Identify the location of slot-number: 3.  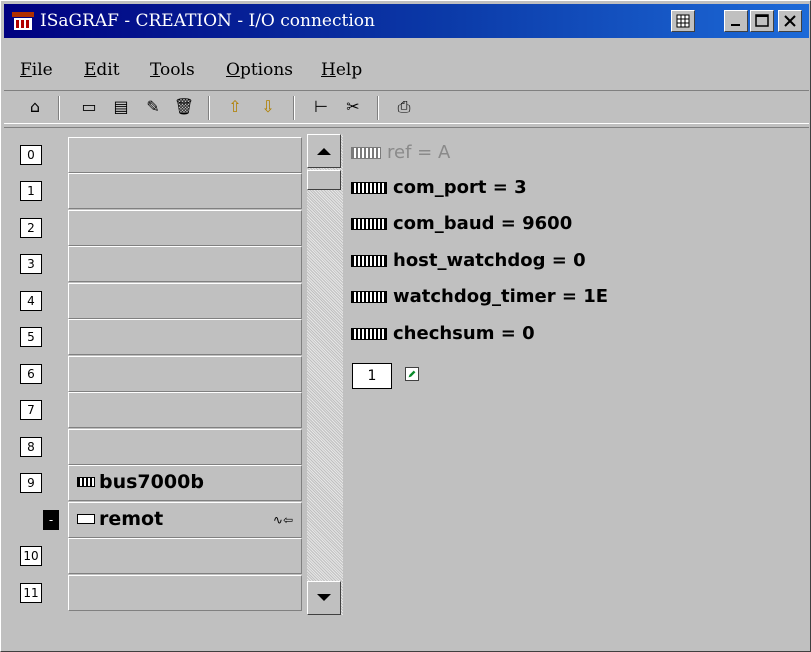
(31, 264).